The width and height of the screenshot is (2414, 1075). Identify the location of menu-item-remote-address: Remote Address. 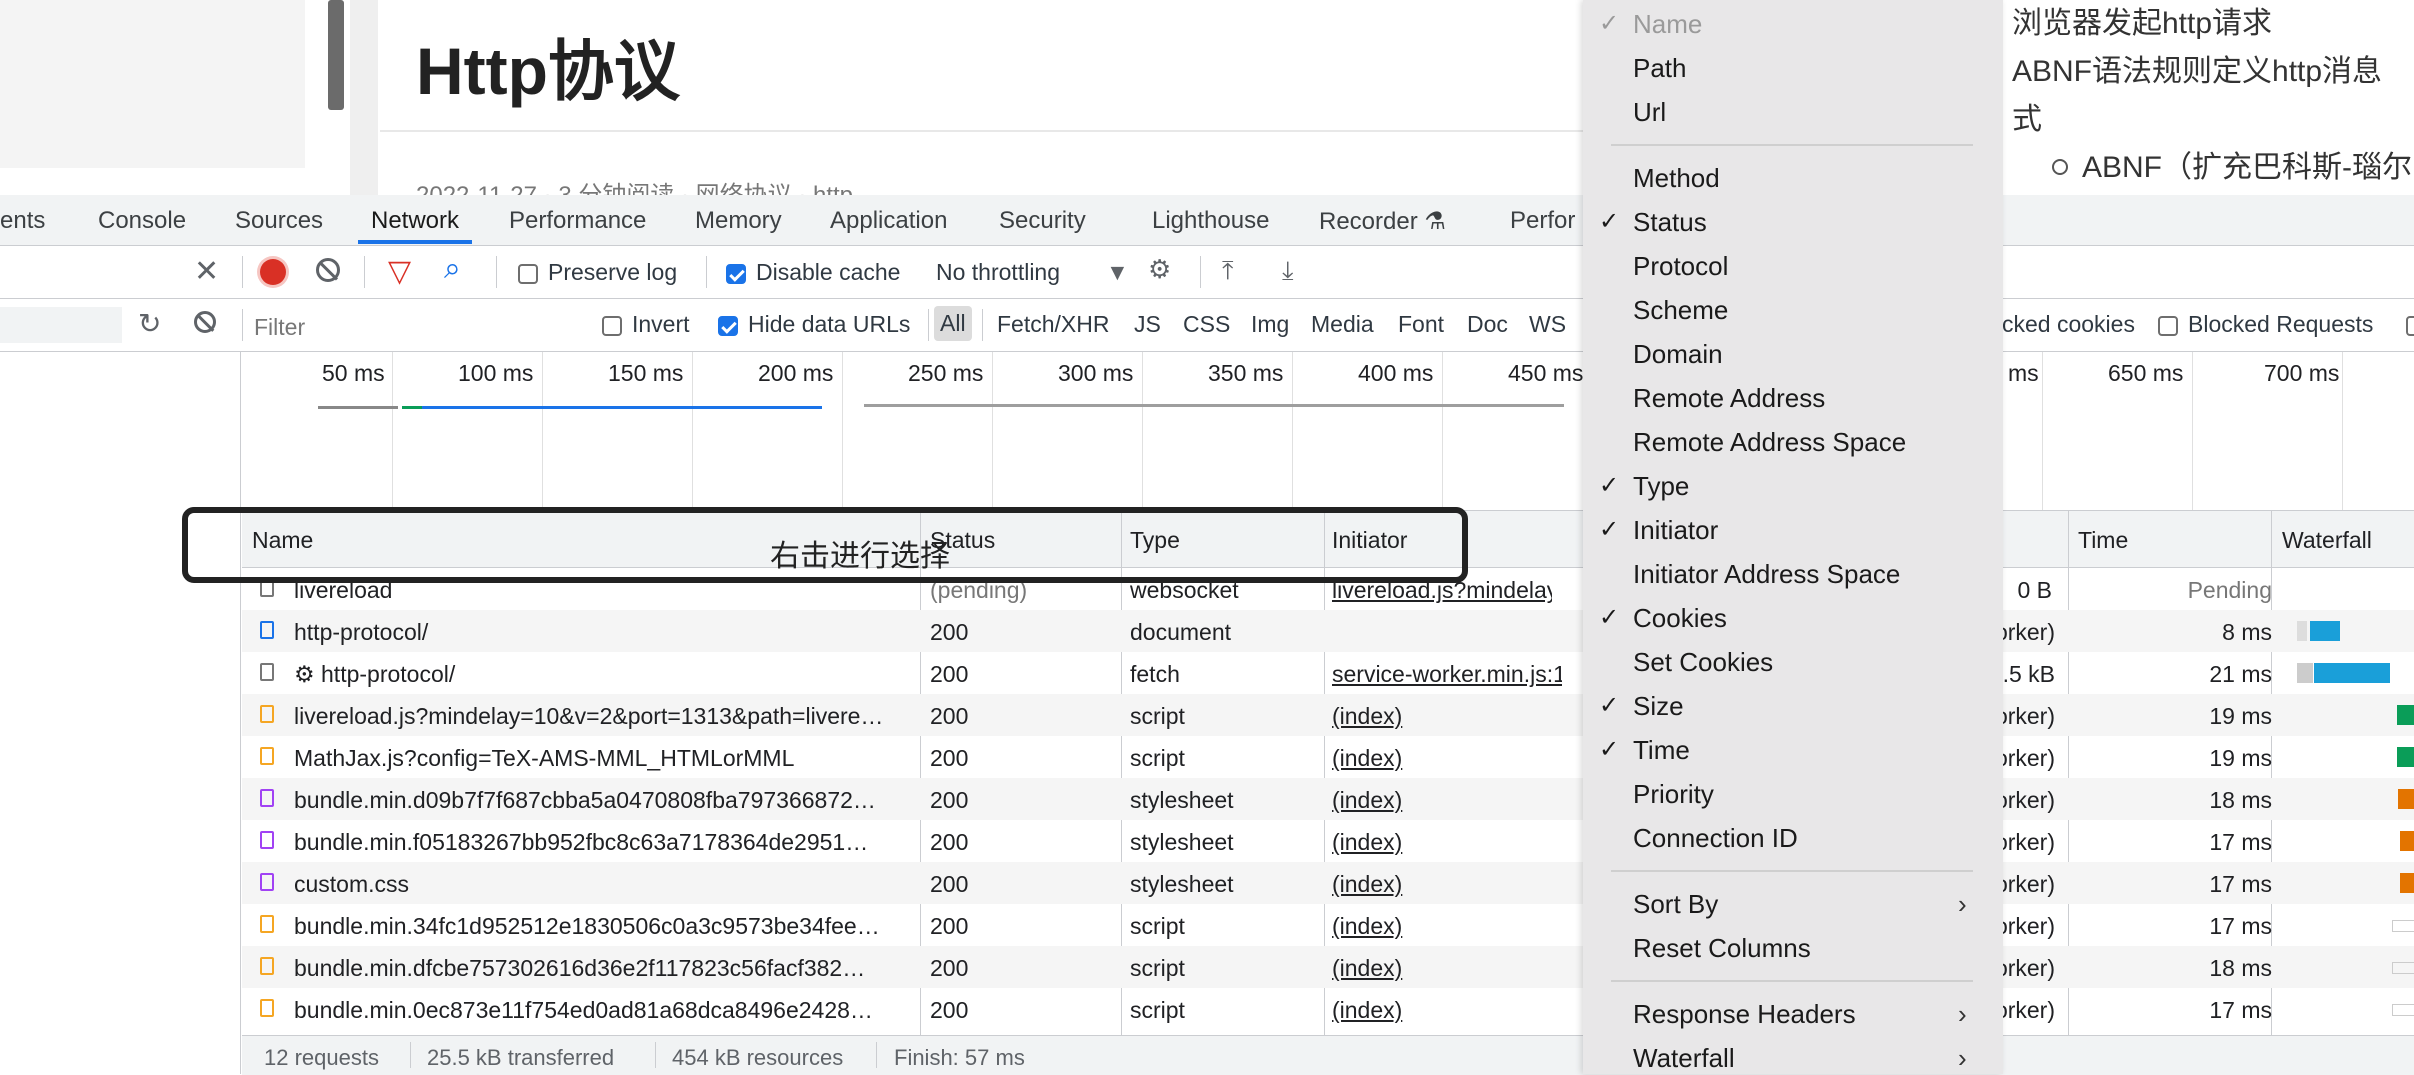
(1729, 398).